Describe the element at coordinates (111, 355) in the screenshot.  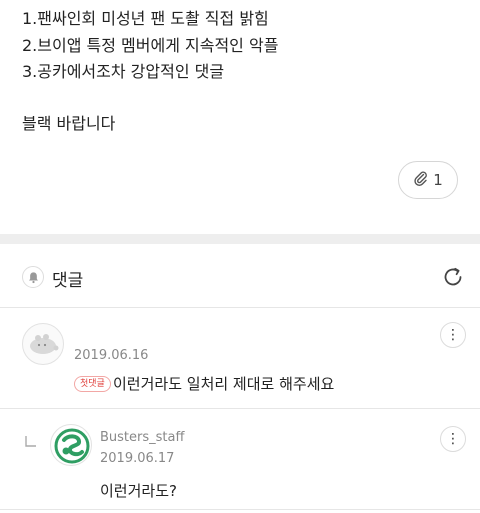
I see `comment-date: 2019.06.16` at that location.